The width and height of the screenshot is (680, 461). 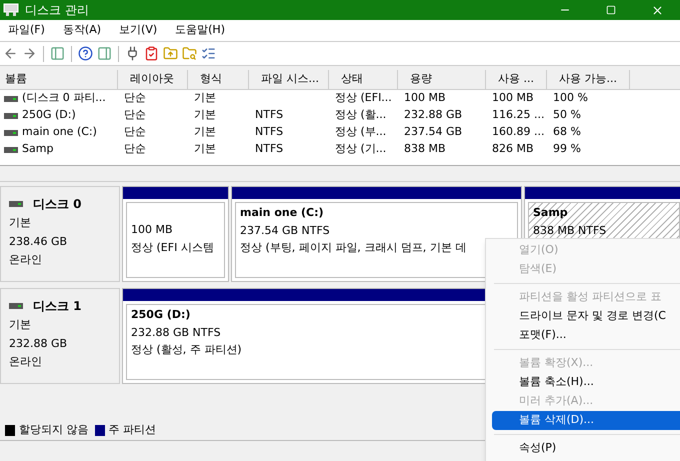 I want to click on column-header: 상태, so click(x=363, y=79).